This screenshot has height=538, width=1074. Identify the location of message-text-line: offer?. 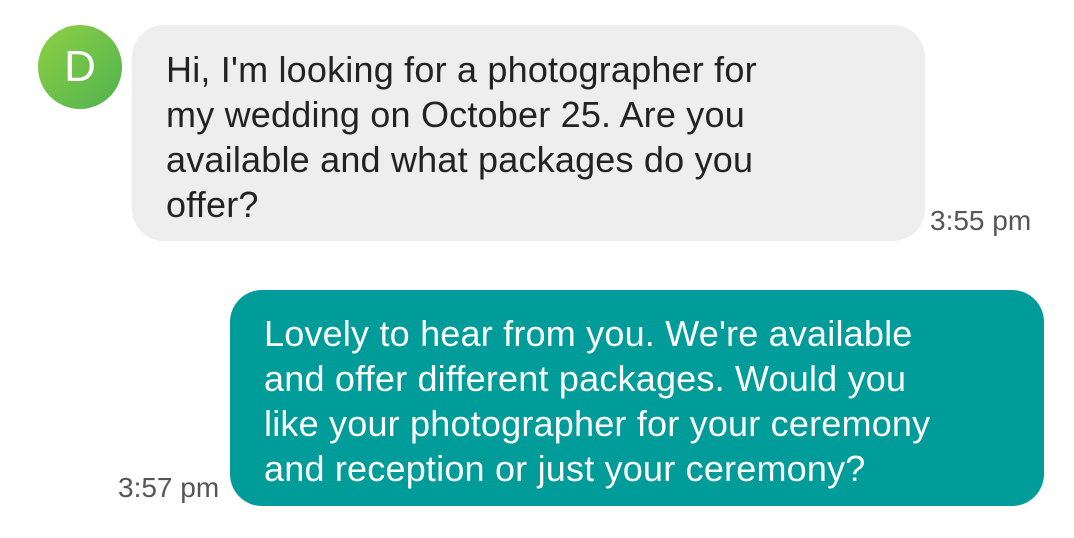
(212, 204).